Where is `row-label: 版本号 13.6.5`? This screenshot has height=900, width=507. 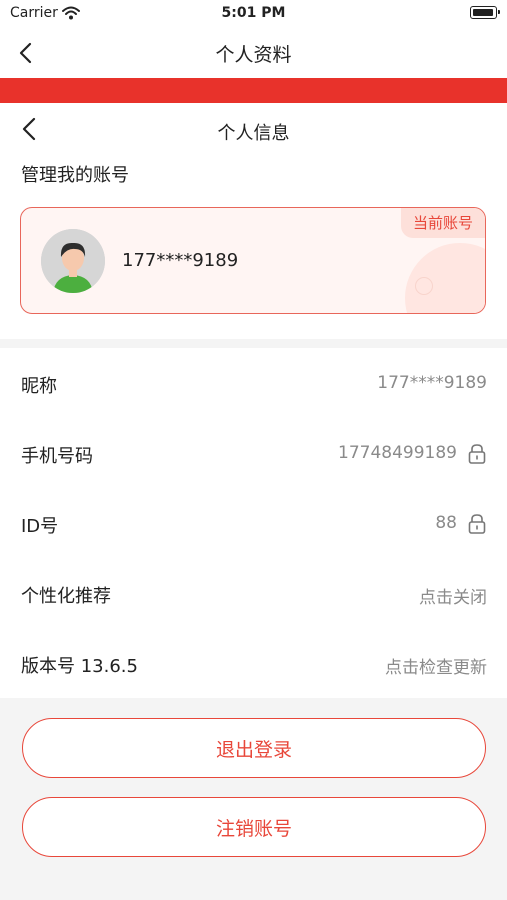
row-label: 版本号 13.6.5 is located at coordinates (79, 666).